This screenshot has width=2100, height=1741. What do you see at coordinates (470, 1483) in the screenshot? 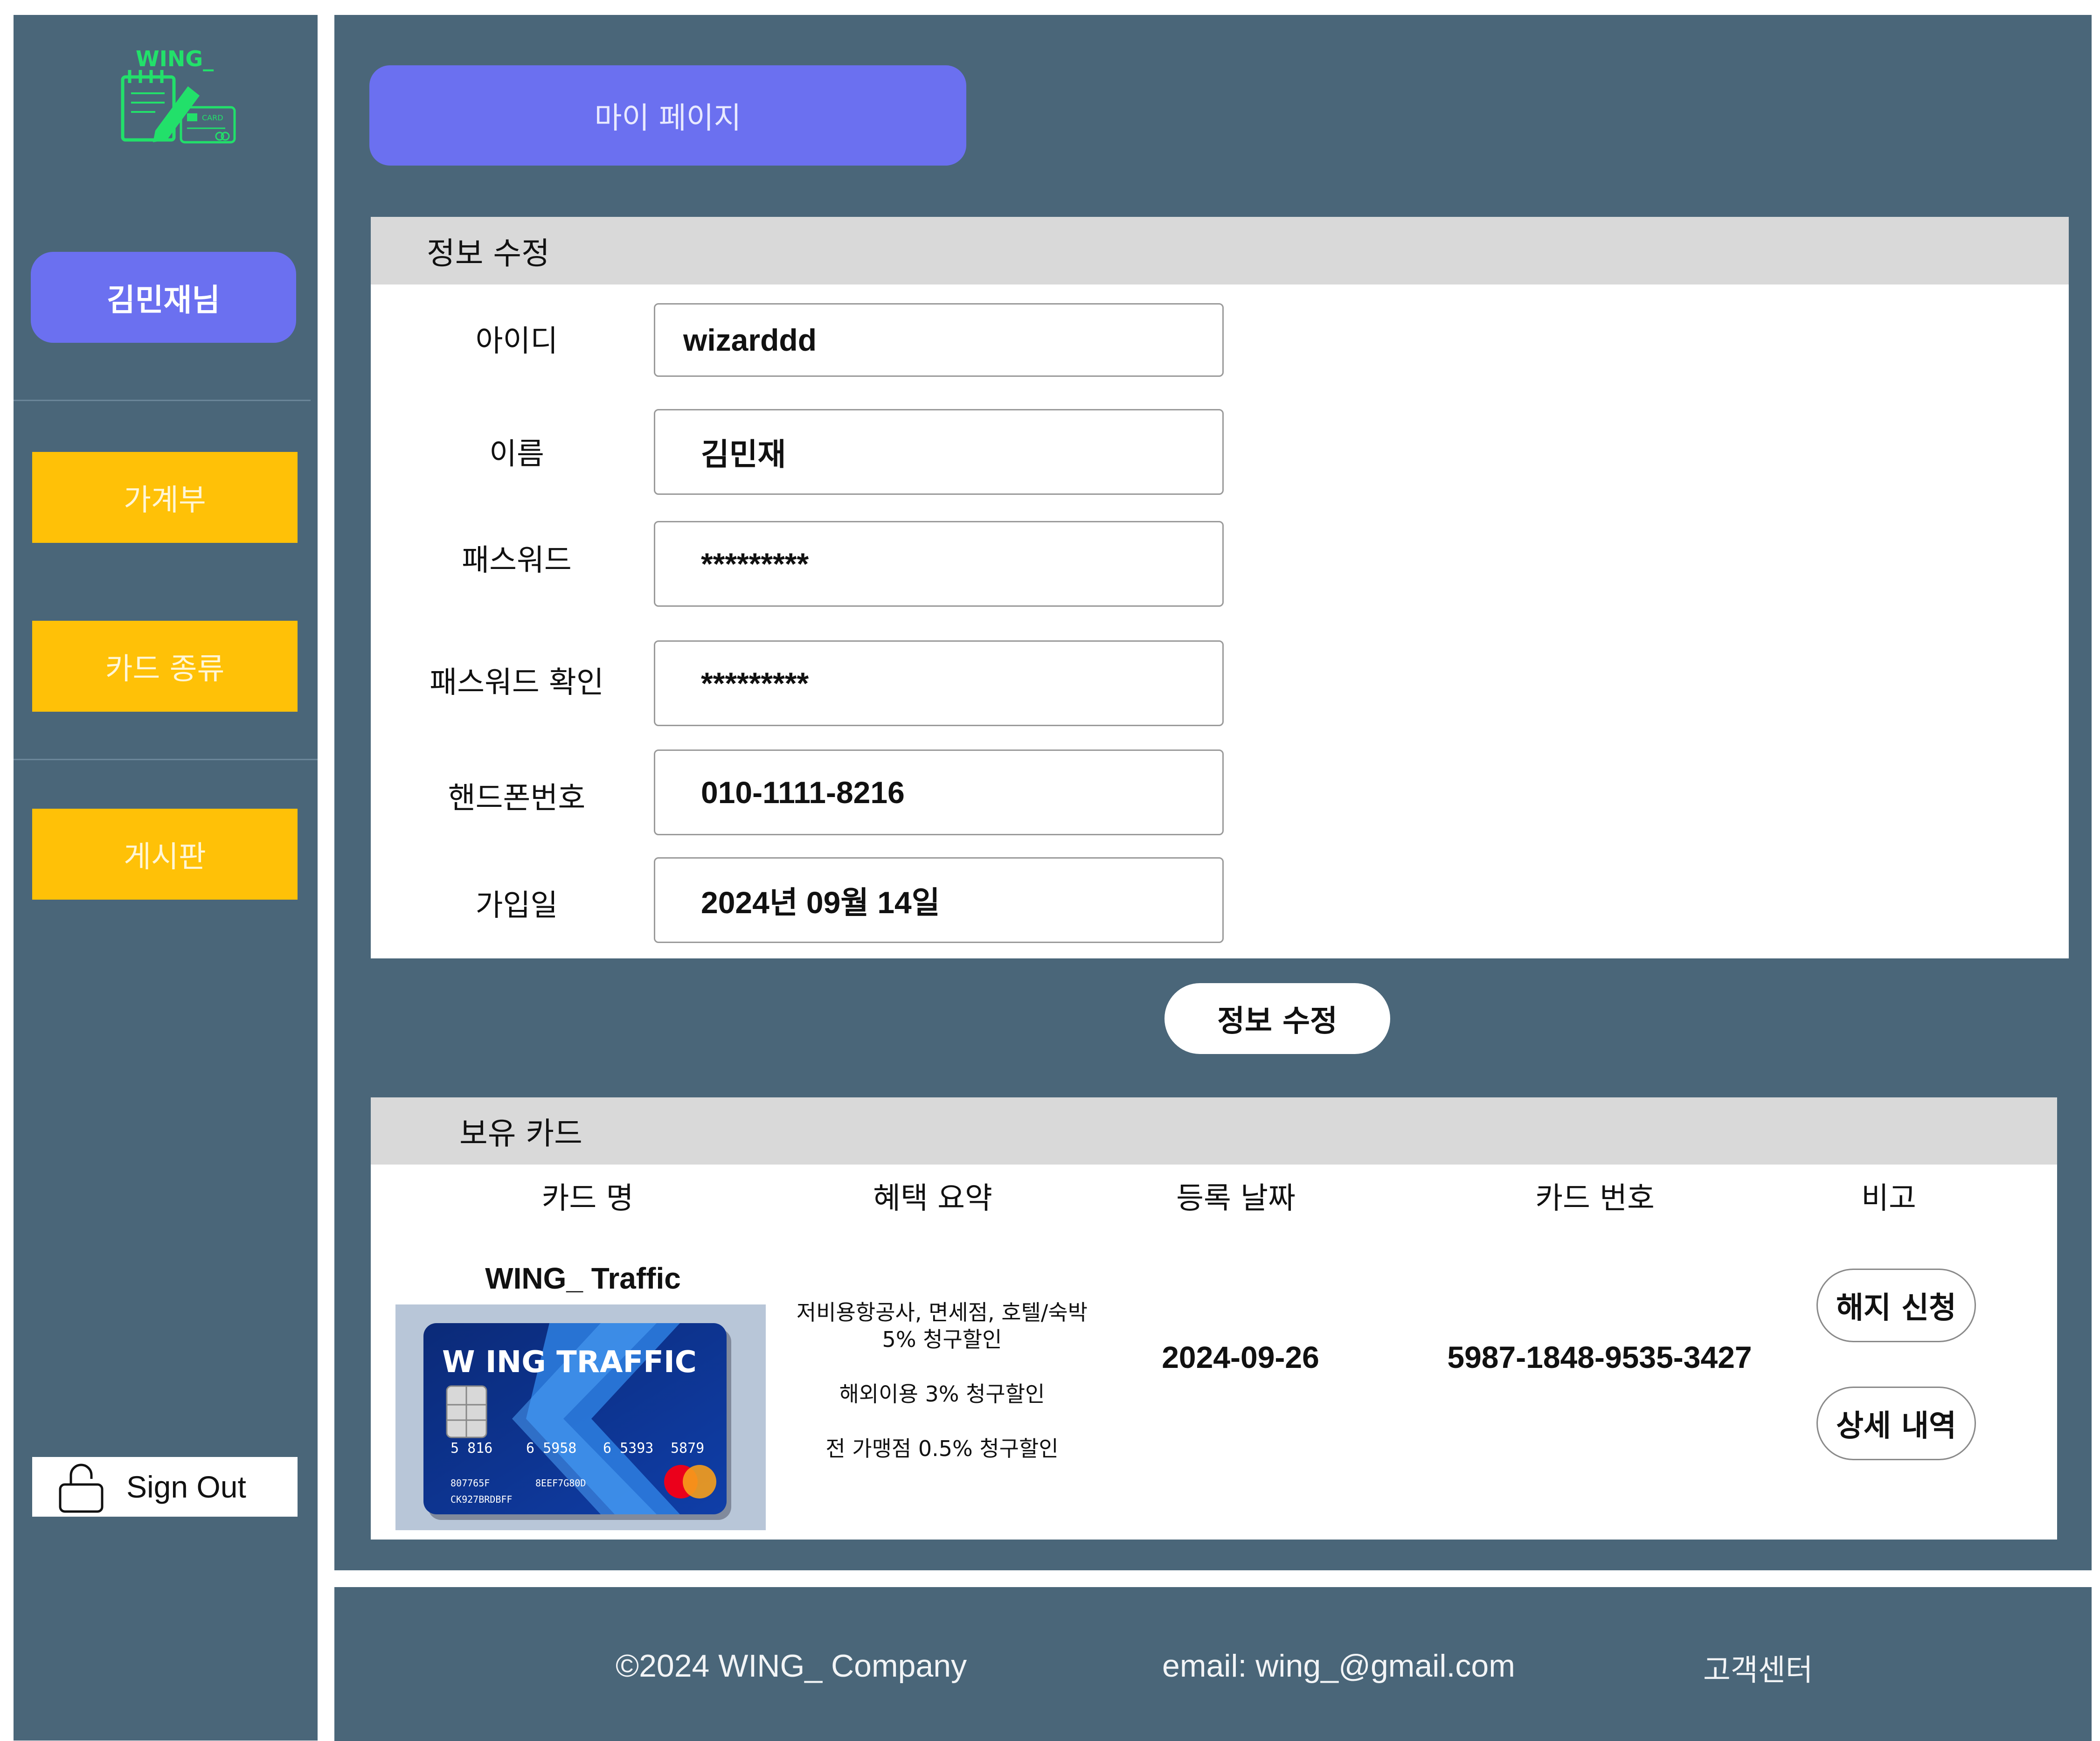
I see `card-line-1: 807765F` at bounding box center [470, 1483].